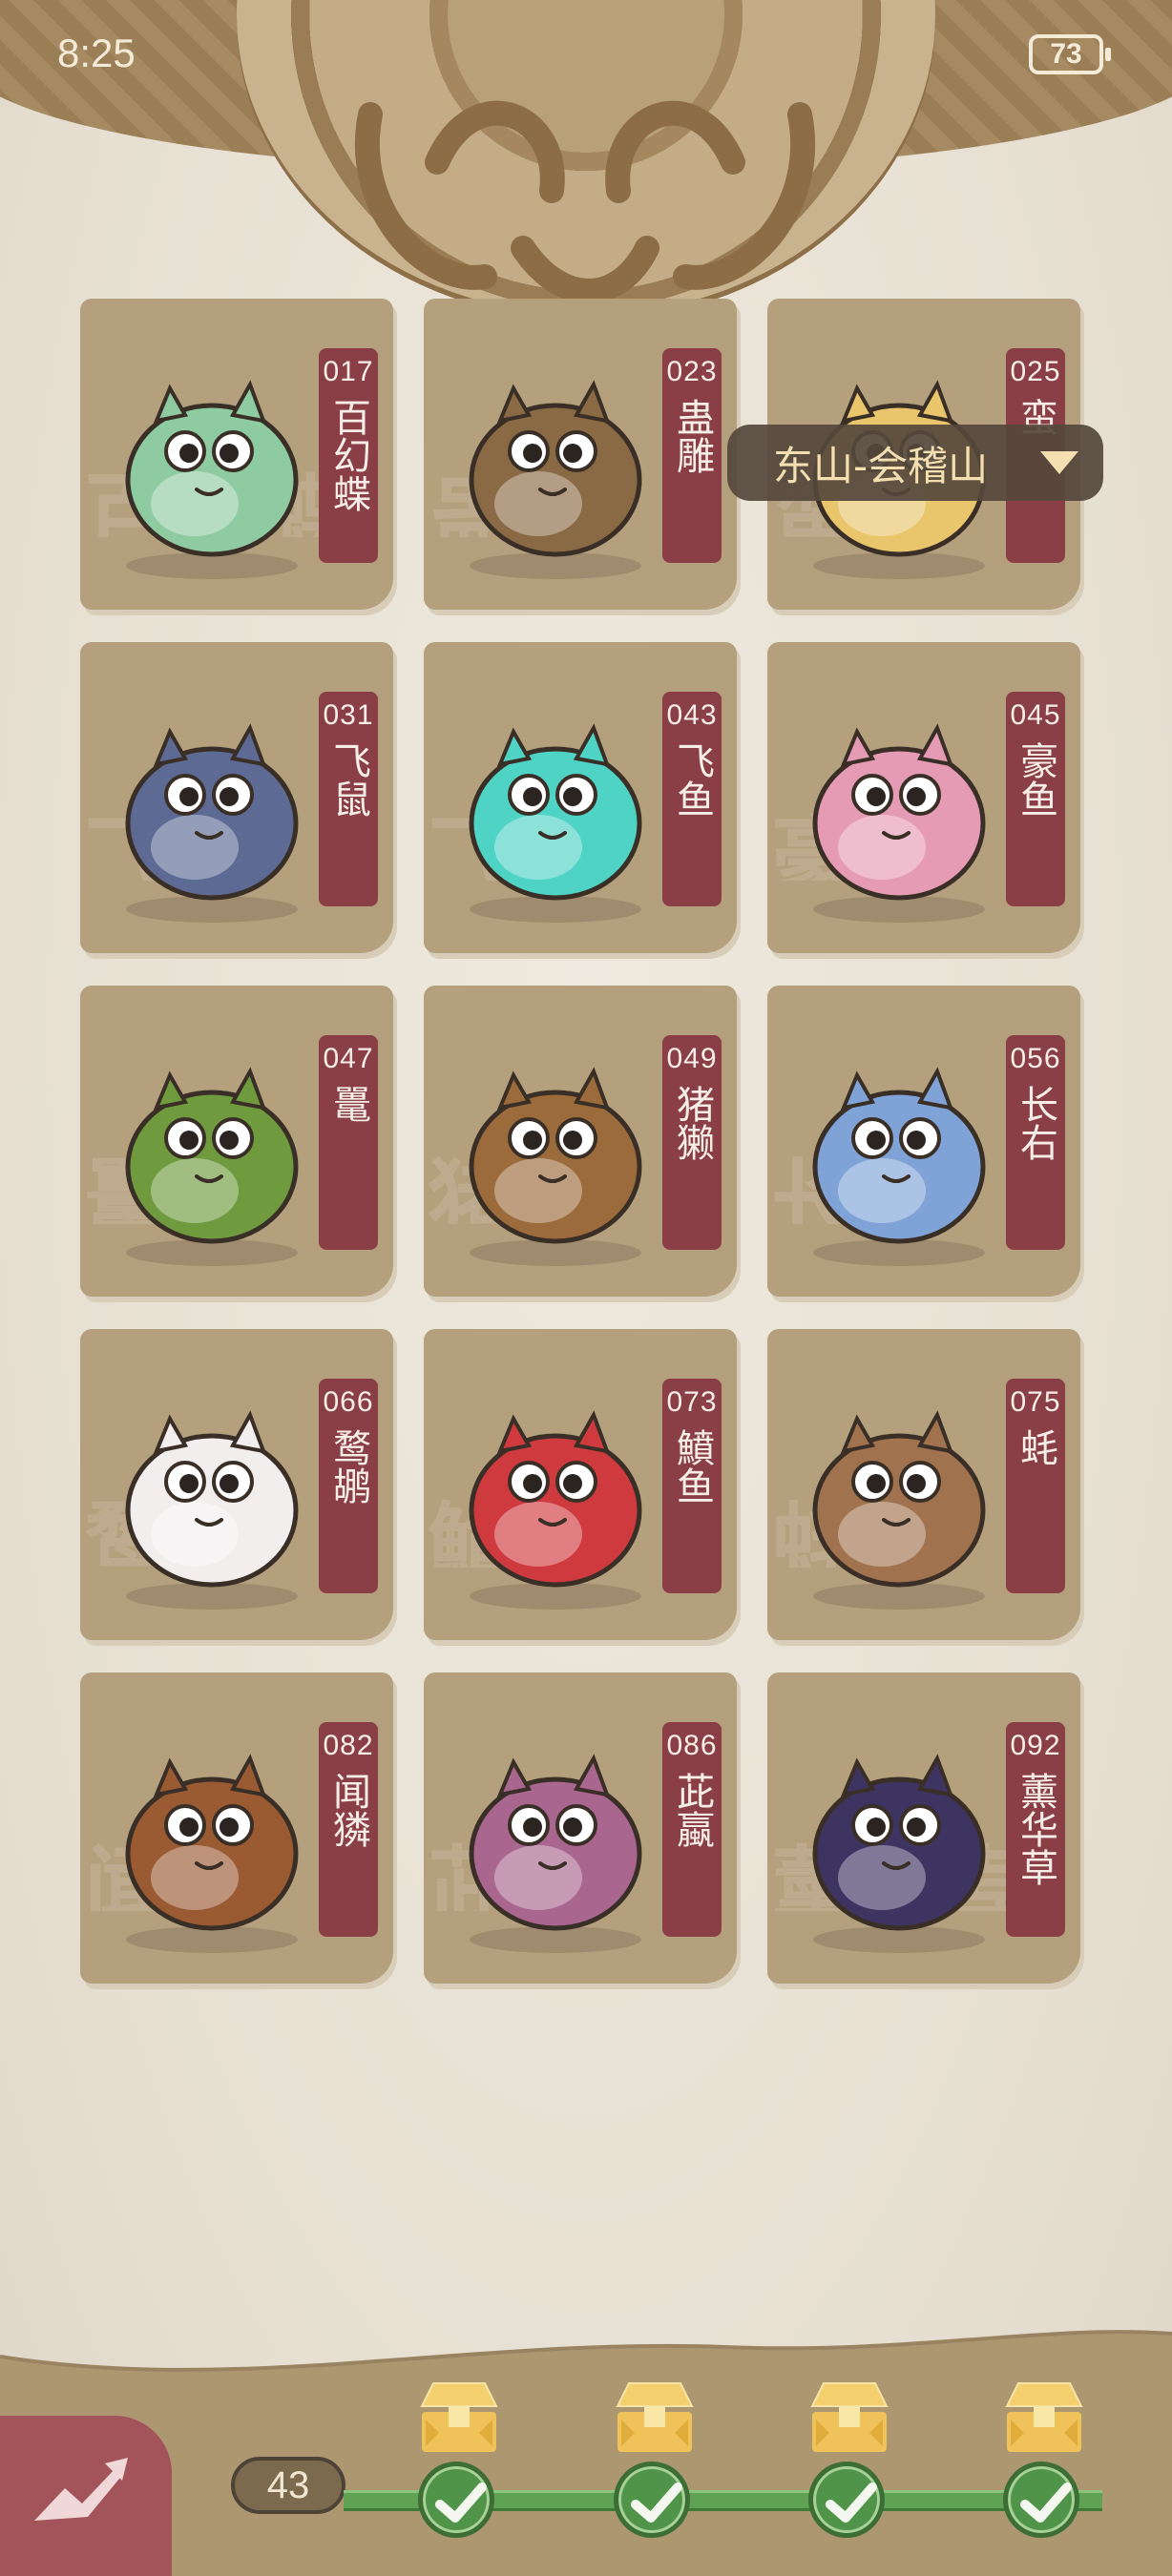 The height and width of the screenshot is (2576, 1172). What do you see at coordinates (692, 436) in the screenshot?
I see `creature-name: 蛊雕` at bounding box center [692, 436].